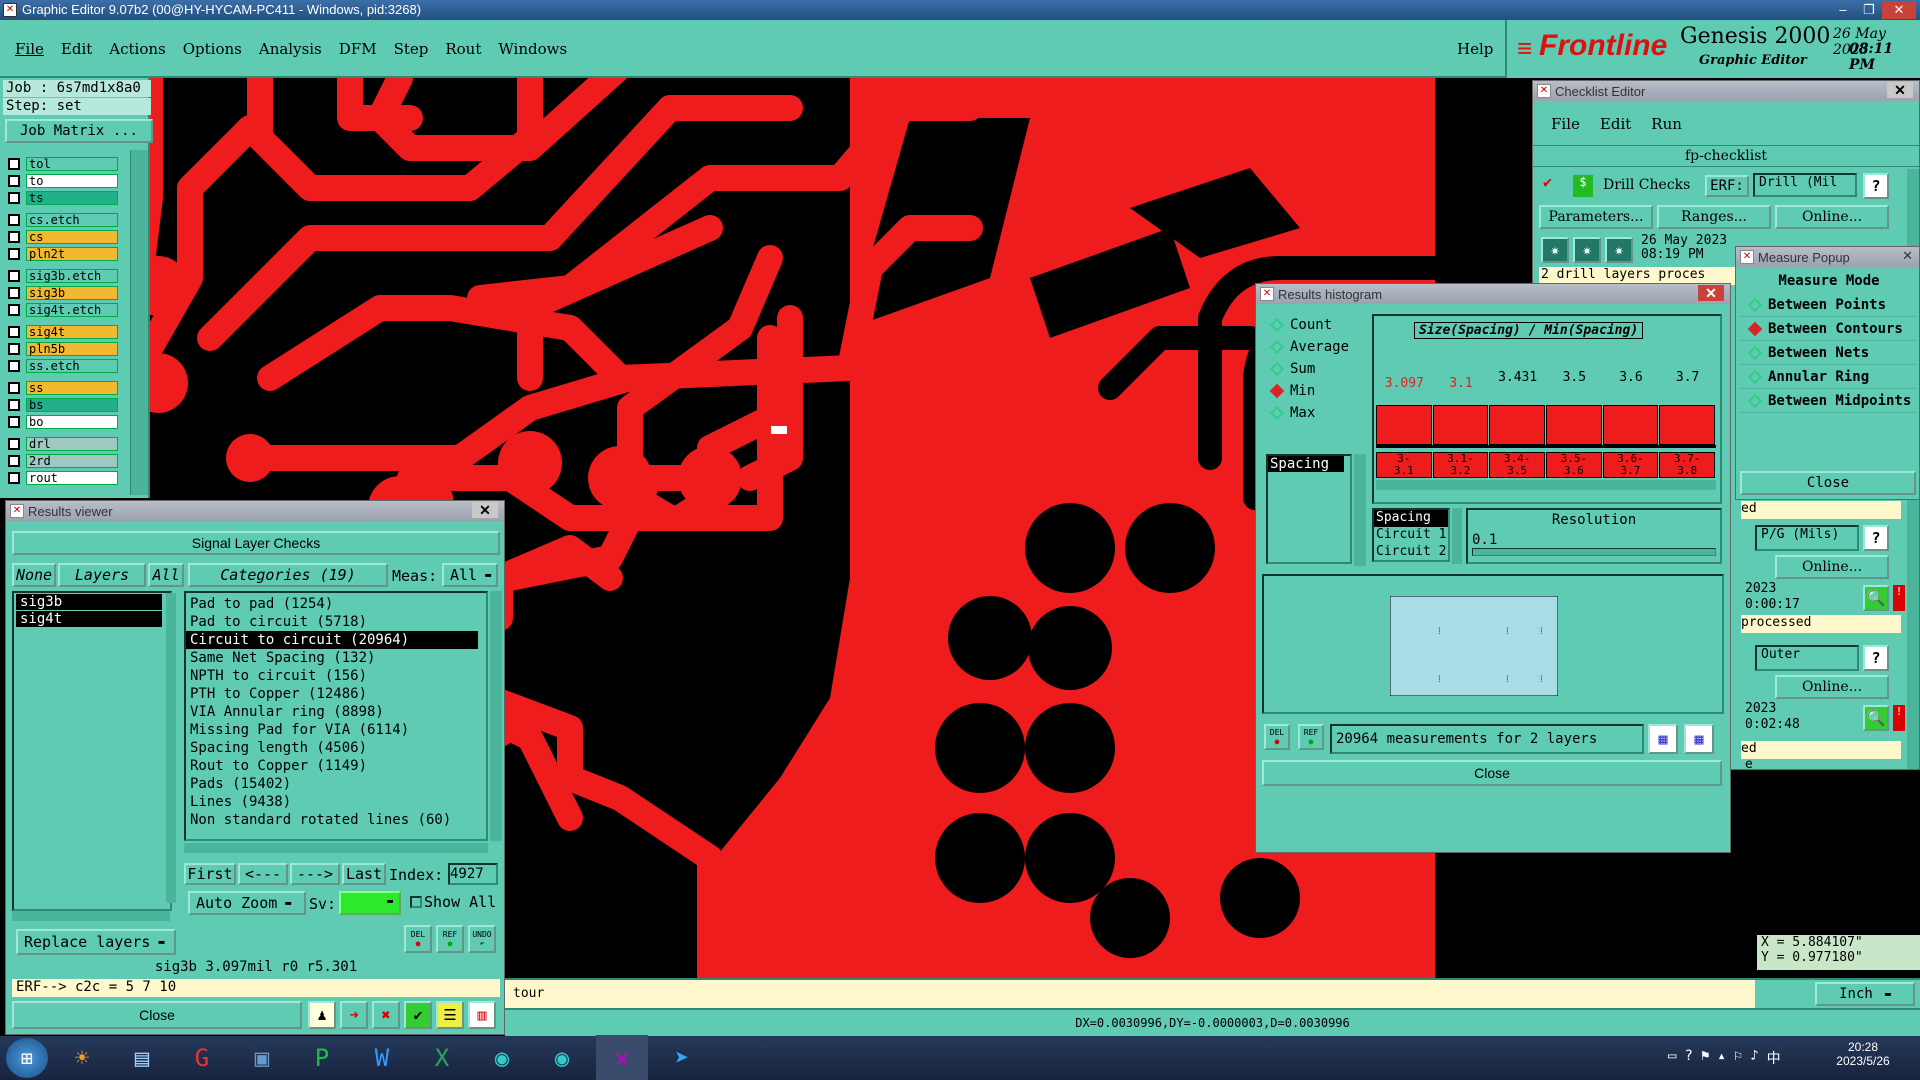 The image size is (1920, 1080). Describe the element at coordinates (336, 622) in the screenshot. I see `category-item: Pad to circuit (5718)` at that location.